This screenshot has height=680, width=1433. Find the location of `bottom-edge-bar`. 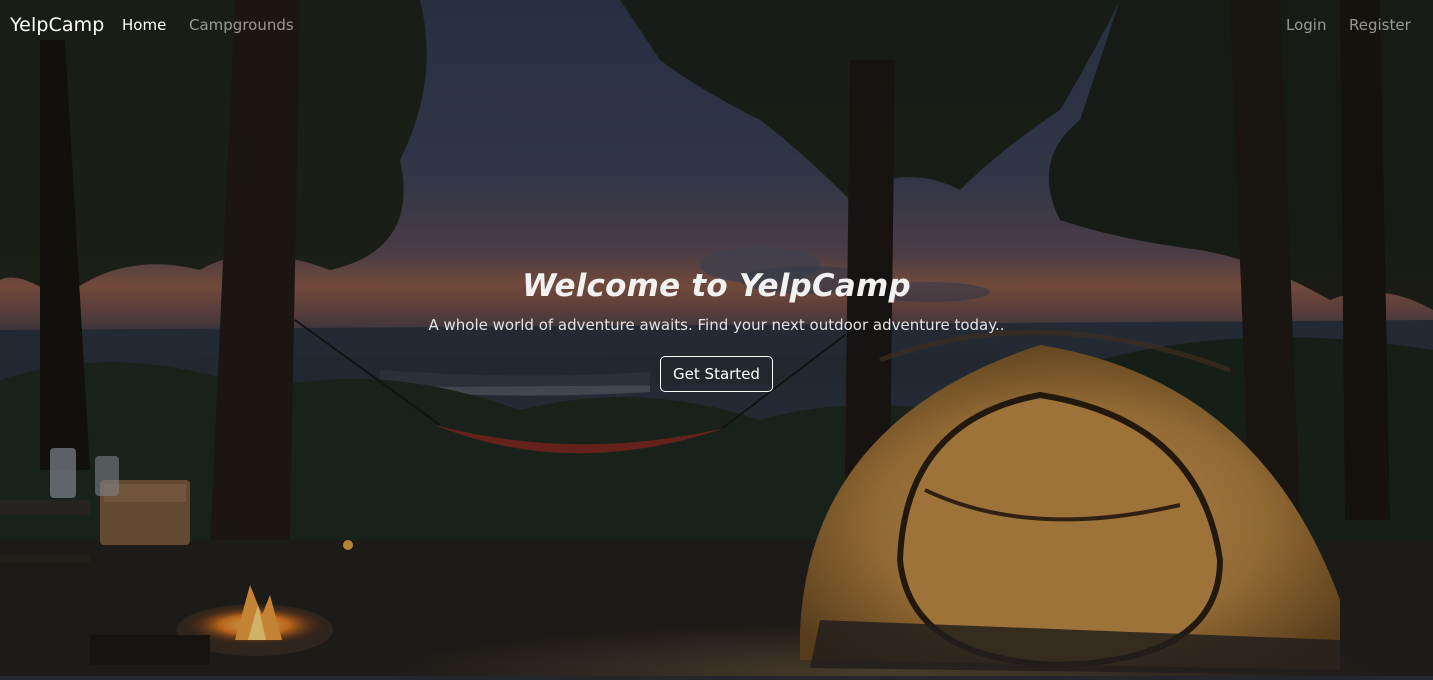

bottom-edge-bar is located at coordinates (716, 678).